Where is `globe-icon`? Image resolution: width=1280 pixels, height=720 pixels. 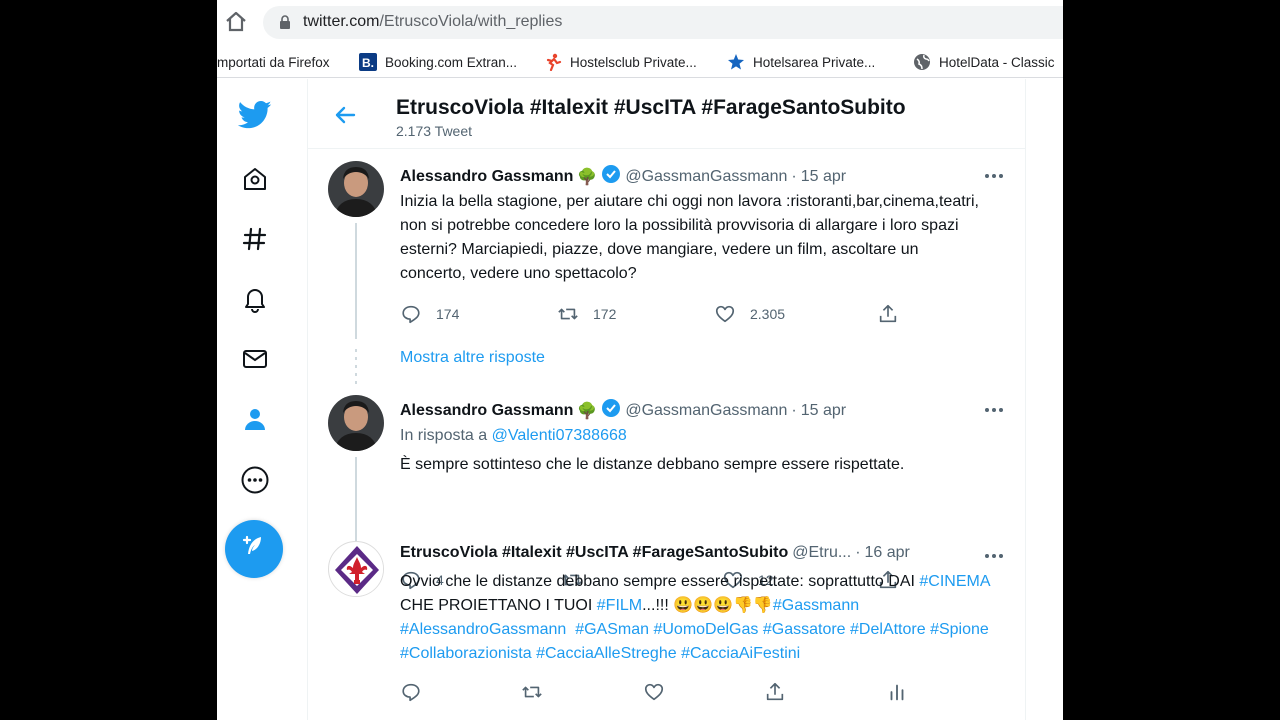 globe-icon is located at coordinates (922, 62).